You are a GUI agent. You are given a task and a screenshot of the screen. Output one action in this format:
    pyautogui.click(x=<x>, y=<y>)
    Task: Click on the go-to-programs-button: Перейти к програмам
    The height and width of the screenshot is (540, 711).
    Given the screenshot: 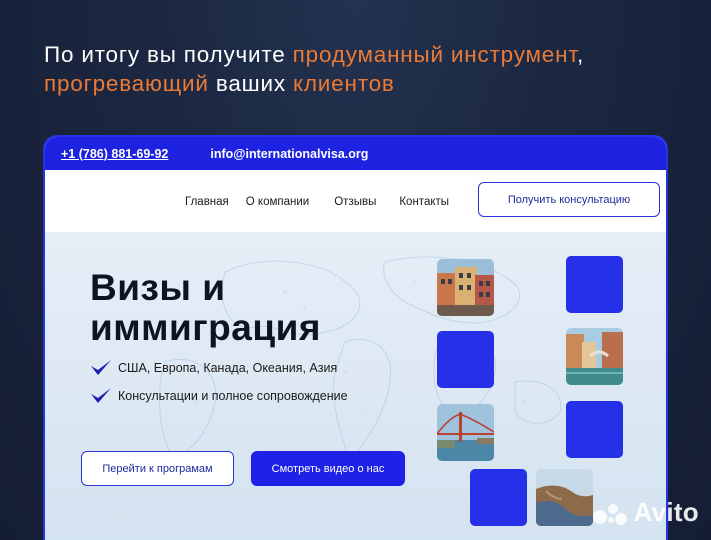 What is the action you would take?
    pyautogui.click(x=157, y=468)
    